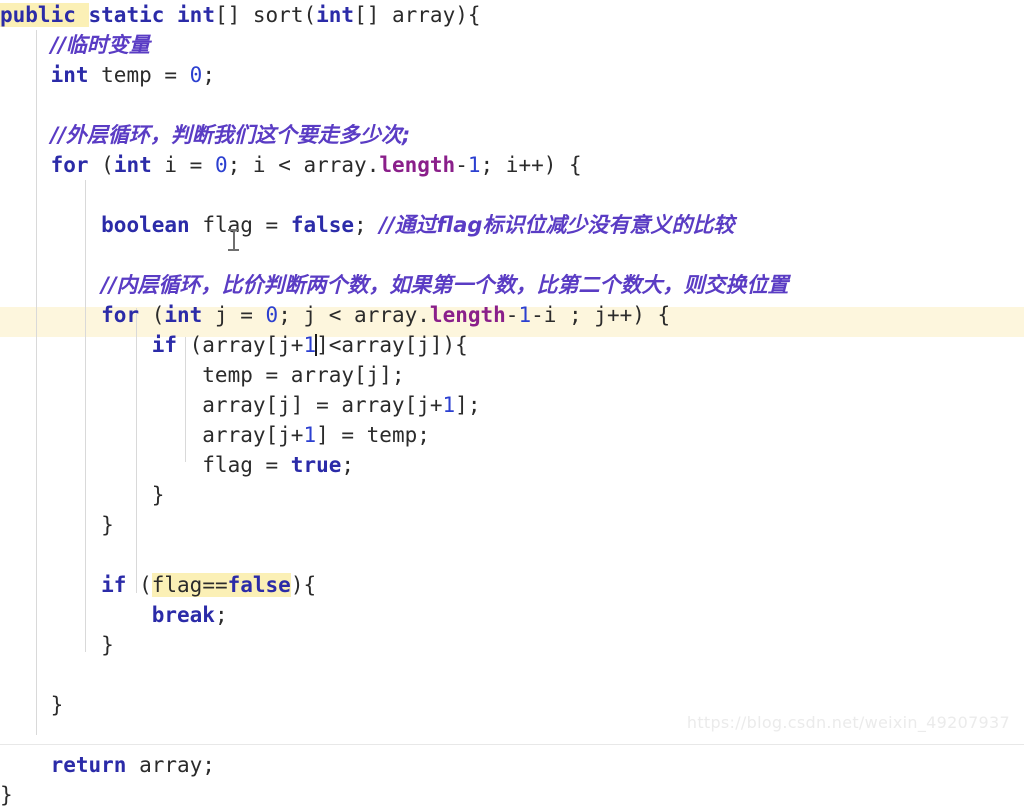 The height and width of the screenshot is (810, 1024). Describe the element at coordinates (417, 165) in the screenshot. I see `code-token: length` at that location.